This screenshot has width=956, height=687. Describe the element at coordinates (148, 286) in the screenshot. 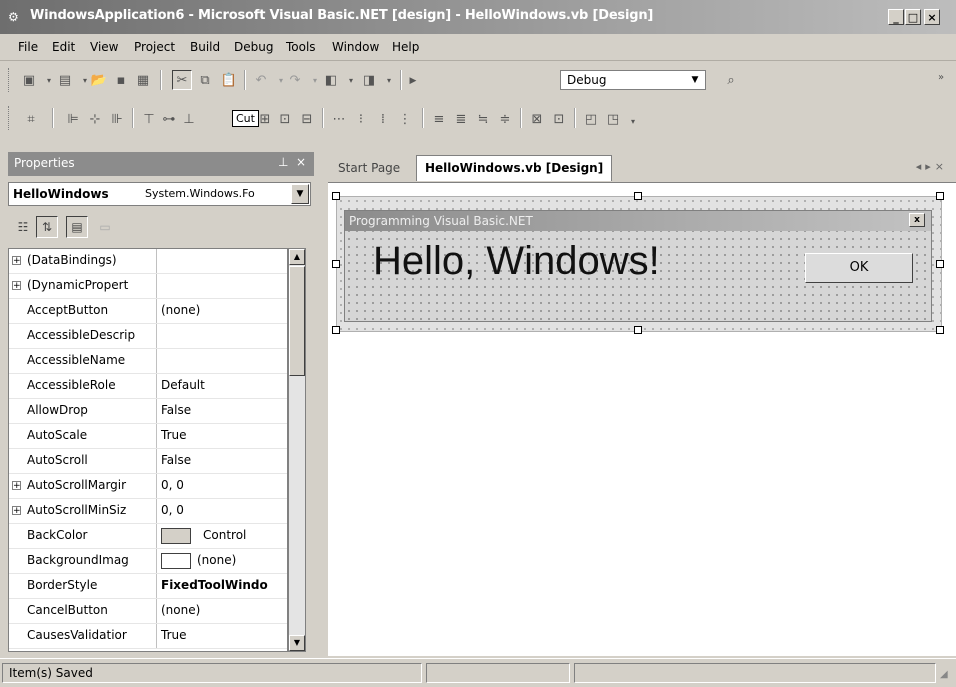

I see `property-row: + (DynamicPropert` at that location.